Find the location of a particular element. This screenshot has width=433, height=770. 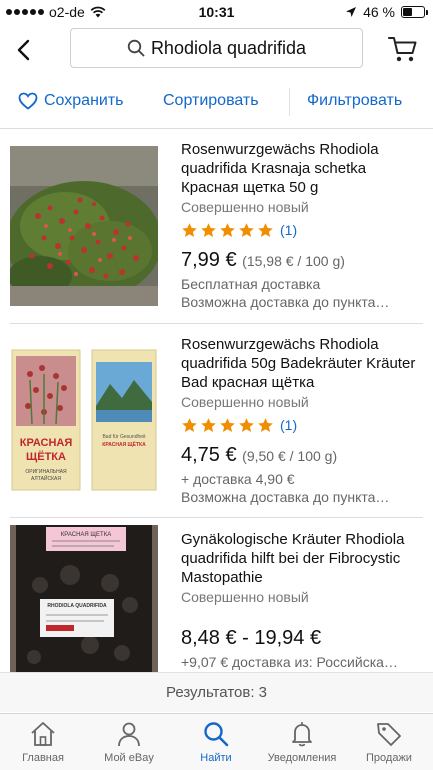

home-icon is located at coordinates (43, 734).